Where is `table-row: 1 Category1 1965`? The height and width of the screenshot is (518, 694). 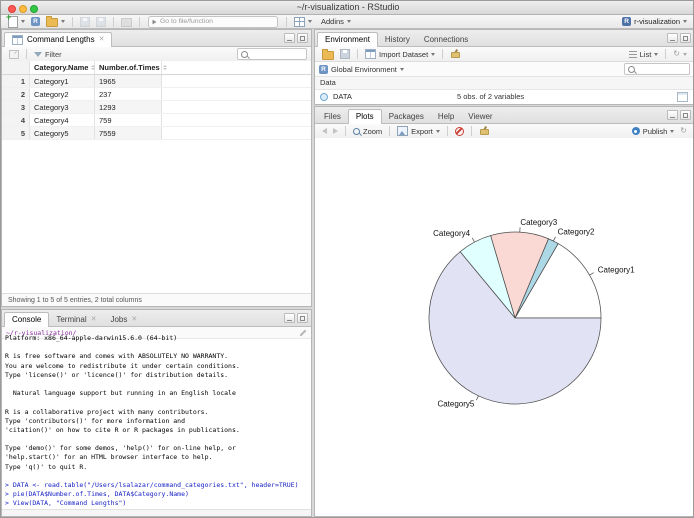
table-row: 1 Category1 1965 is located at coordinates (156, 81).